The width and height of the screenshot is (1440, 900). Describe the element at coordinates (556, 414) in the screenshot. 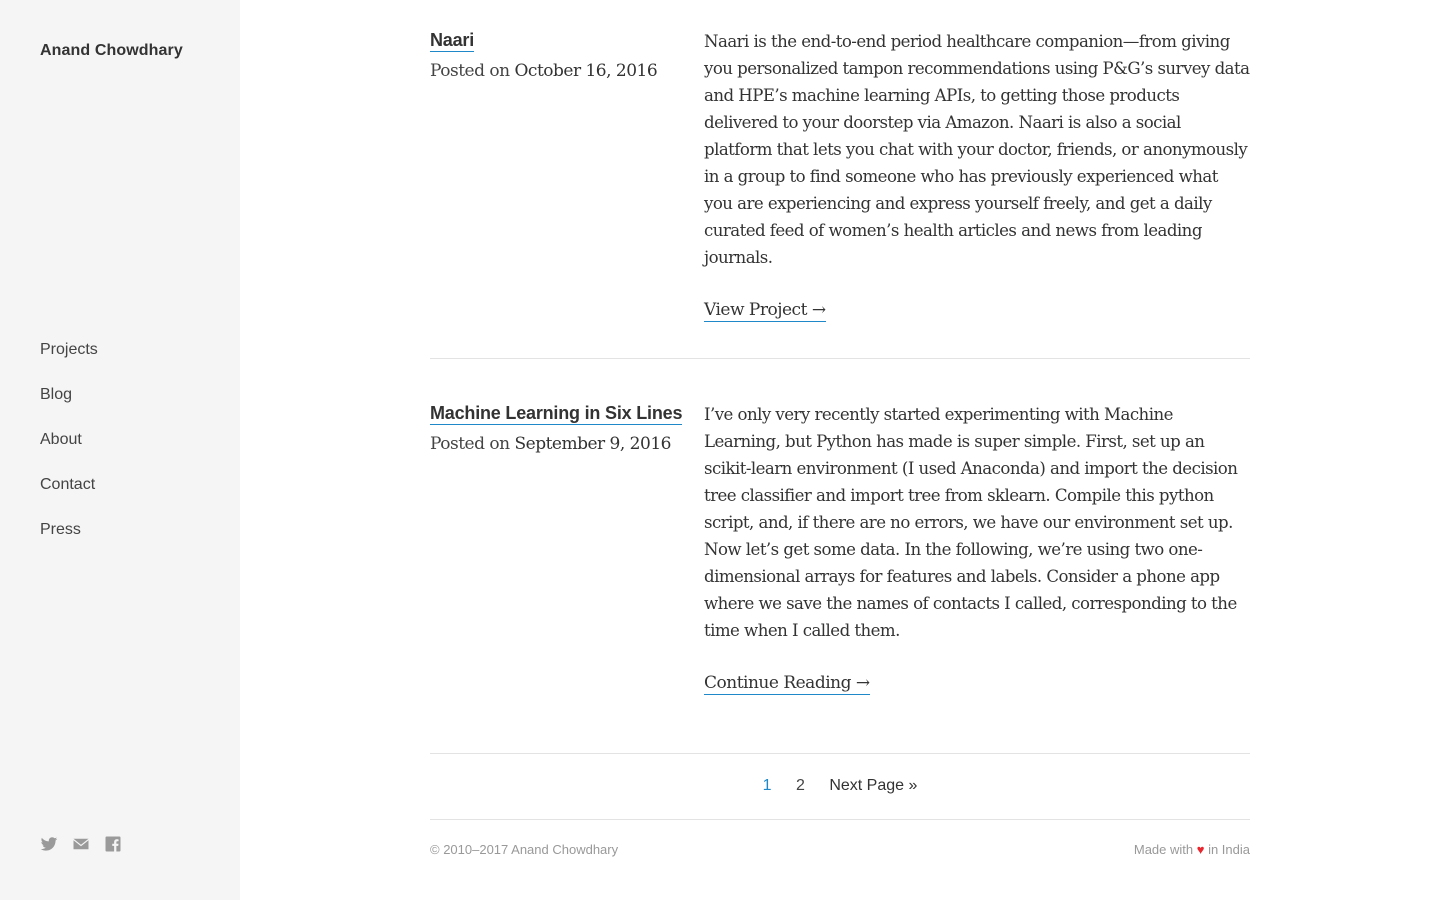

I see `post-title-link: Machine Learning in Six Lines` at that location.